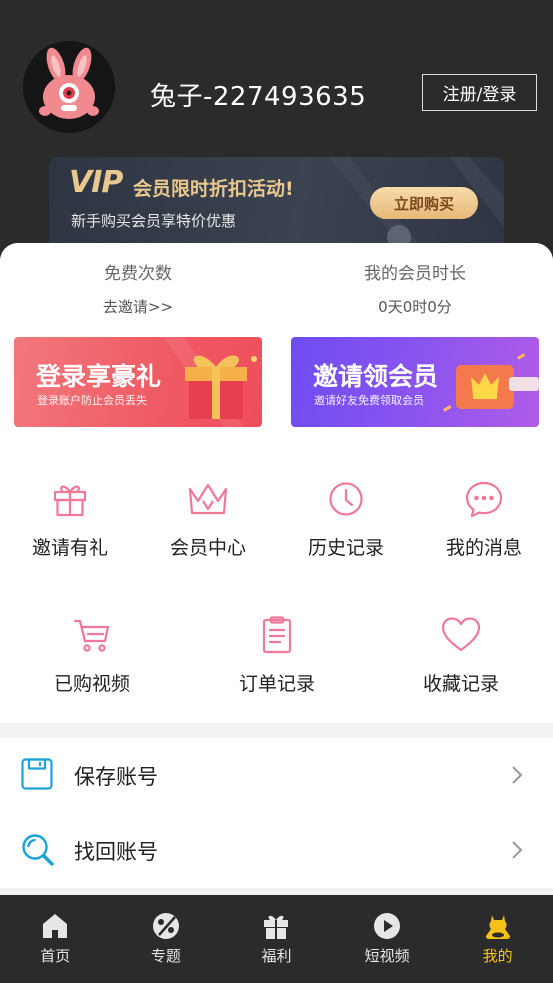 Image resolution: width=553 pixels, height=983 pixels. Describe the element at coordinates (484, 499) in the screenshot. I see `message-icon` at that location.